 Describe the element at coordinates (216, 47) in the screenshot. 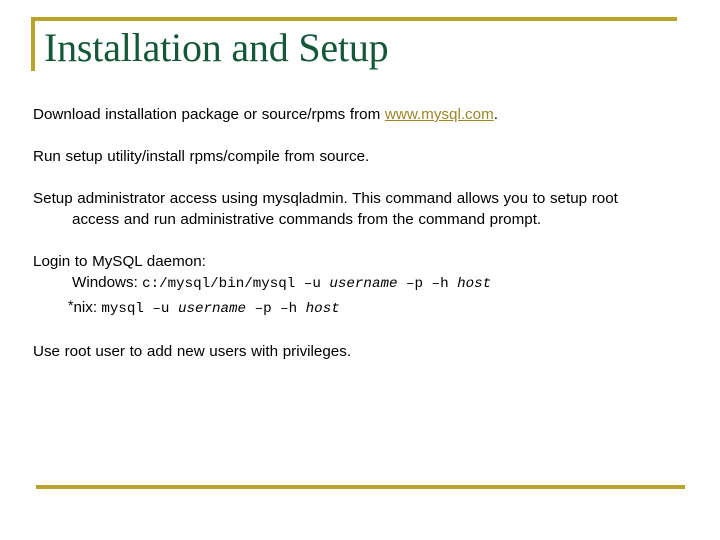

I see `slide-title: Installation and Setup` at that location.